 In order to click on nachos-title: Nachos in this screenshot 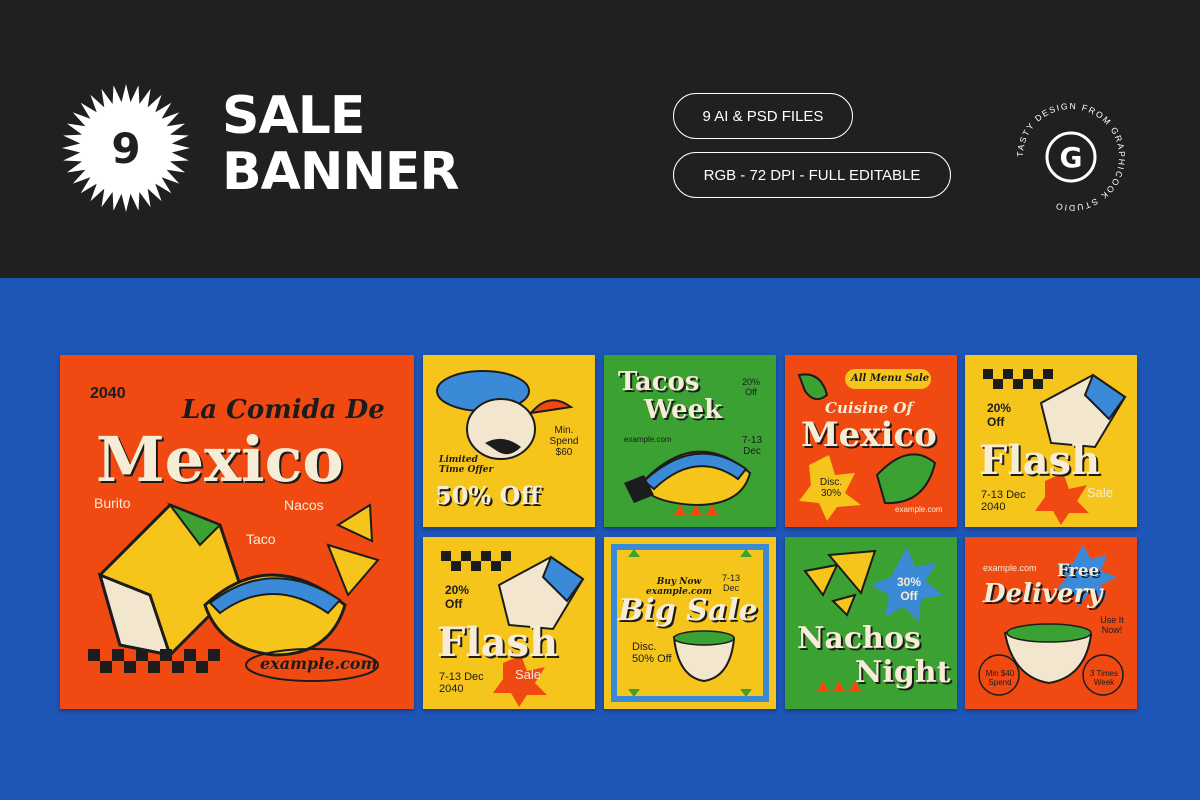, I will do `click(859, 638)`.